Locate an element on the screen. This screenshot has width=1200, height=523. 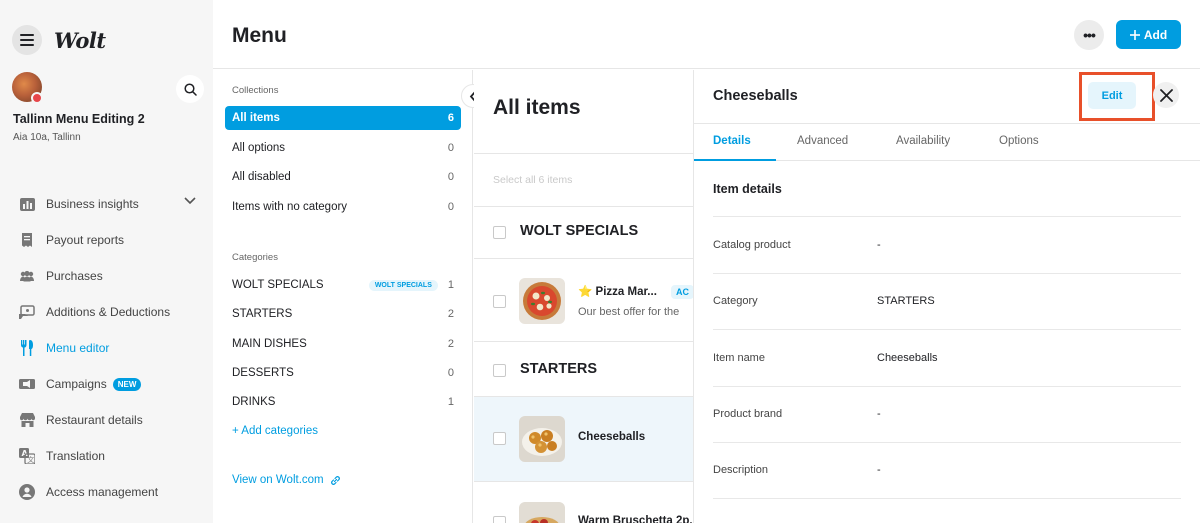
field-value: - is located at coordinates (879, 245).